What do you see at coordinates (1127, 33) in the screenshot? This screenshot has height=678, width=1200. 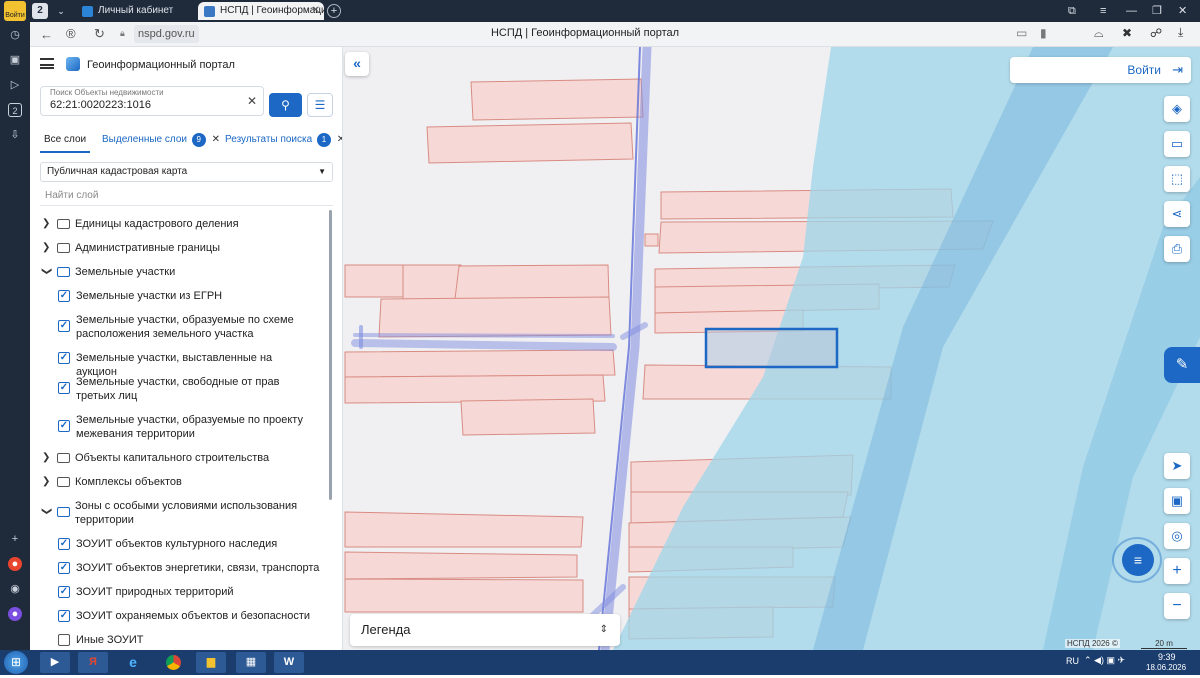 I see `extension-icon: ✖` at bounding box center [1127, 33].